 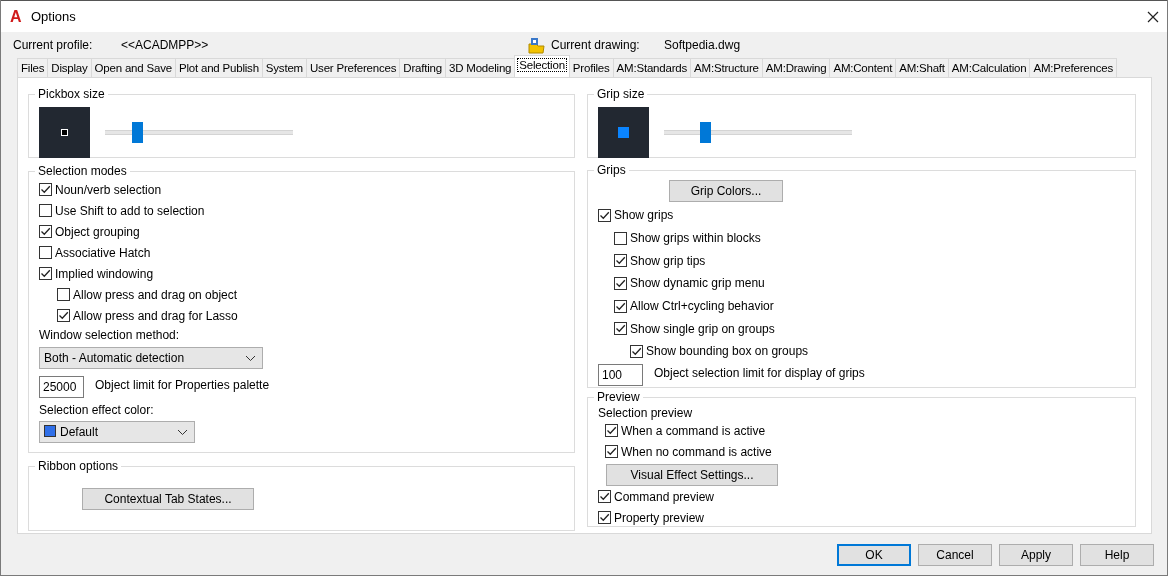 I want to click on field-label: Object limit for Properties palette, so click(x=182, y=385).